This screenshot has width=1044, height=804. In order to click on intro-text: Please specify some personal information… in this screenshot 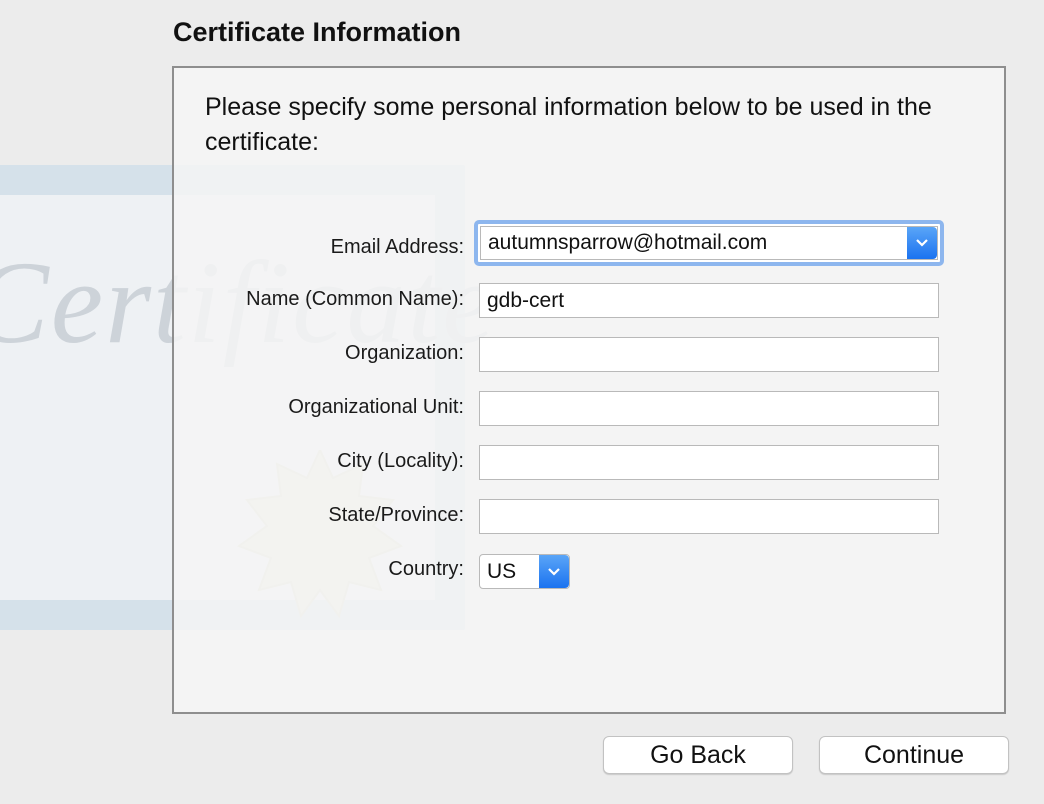, I will do `click(568, 124)`.